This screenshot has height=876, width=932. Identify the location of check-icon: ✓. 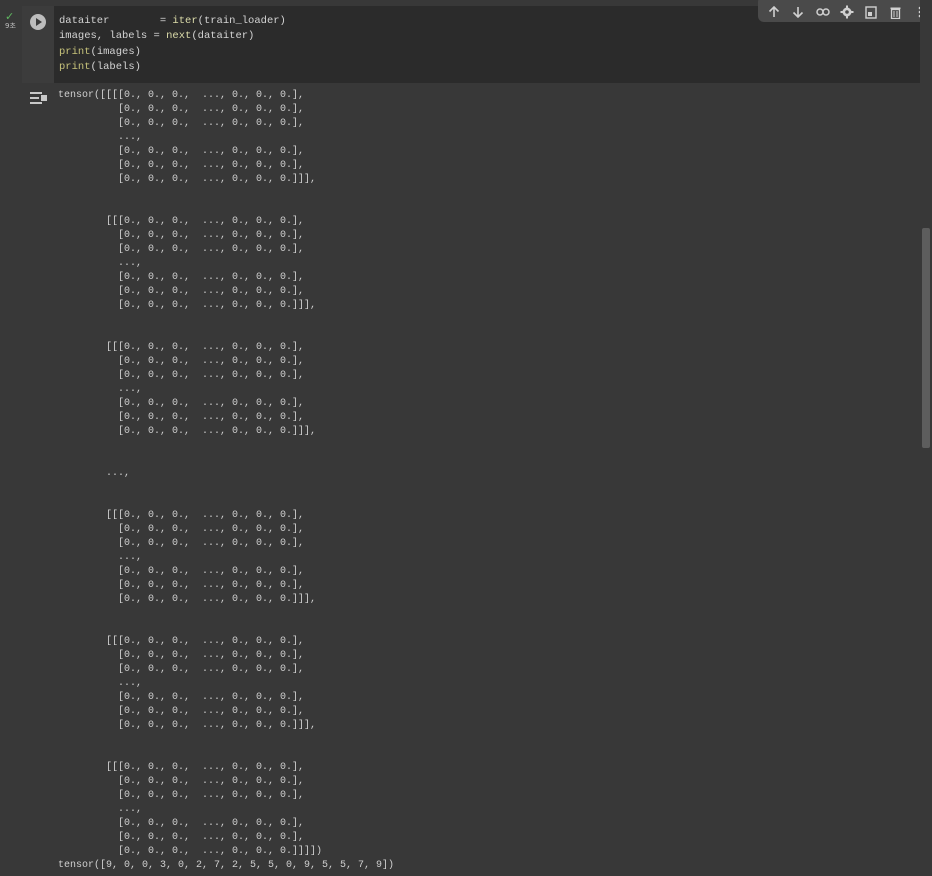
(10, 16).